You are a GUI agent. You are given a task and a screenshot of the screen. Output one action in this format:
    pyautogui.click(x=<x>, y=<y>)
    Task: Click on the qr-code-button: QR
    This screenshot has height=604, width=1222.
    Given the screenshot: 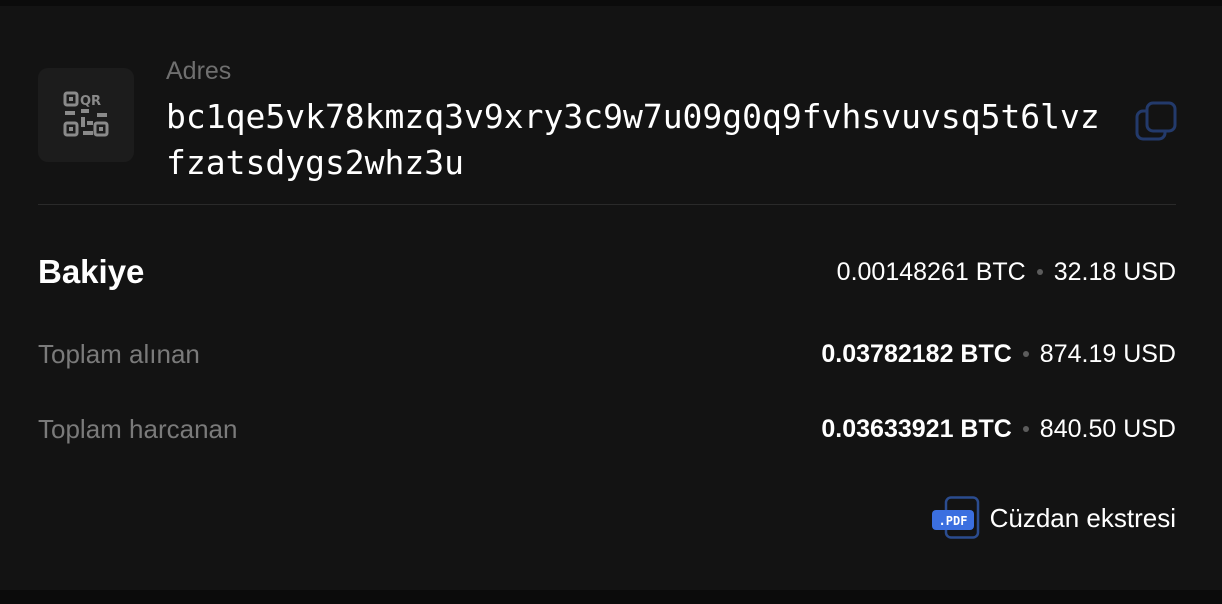 What is the action you would take?
    pyautogui.click(x=86, y=115)
    